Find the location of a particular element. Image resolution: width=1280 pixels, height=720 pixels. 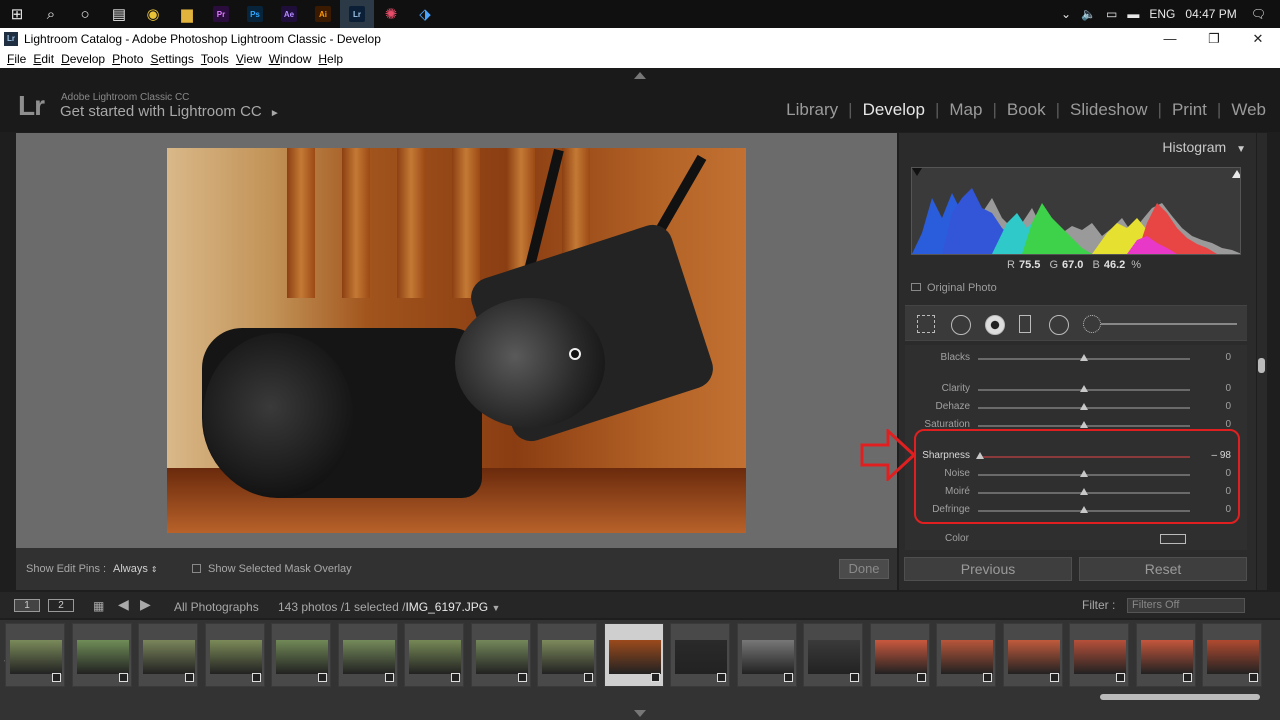

clock: 04:47 PM is located at coordinates (1210, 14).